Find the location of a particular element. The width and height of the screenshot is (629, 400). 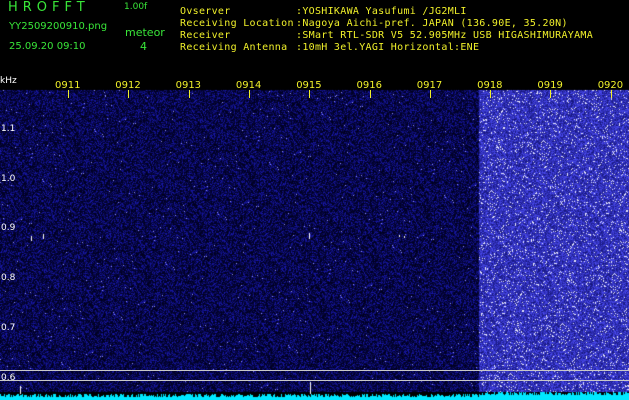

timestamp: 25.09.20 09:10 is located at coordinates (47, 46).